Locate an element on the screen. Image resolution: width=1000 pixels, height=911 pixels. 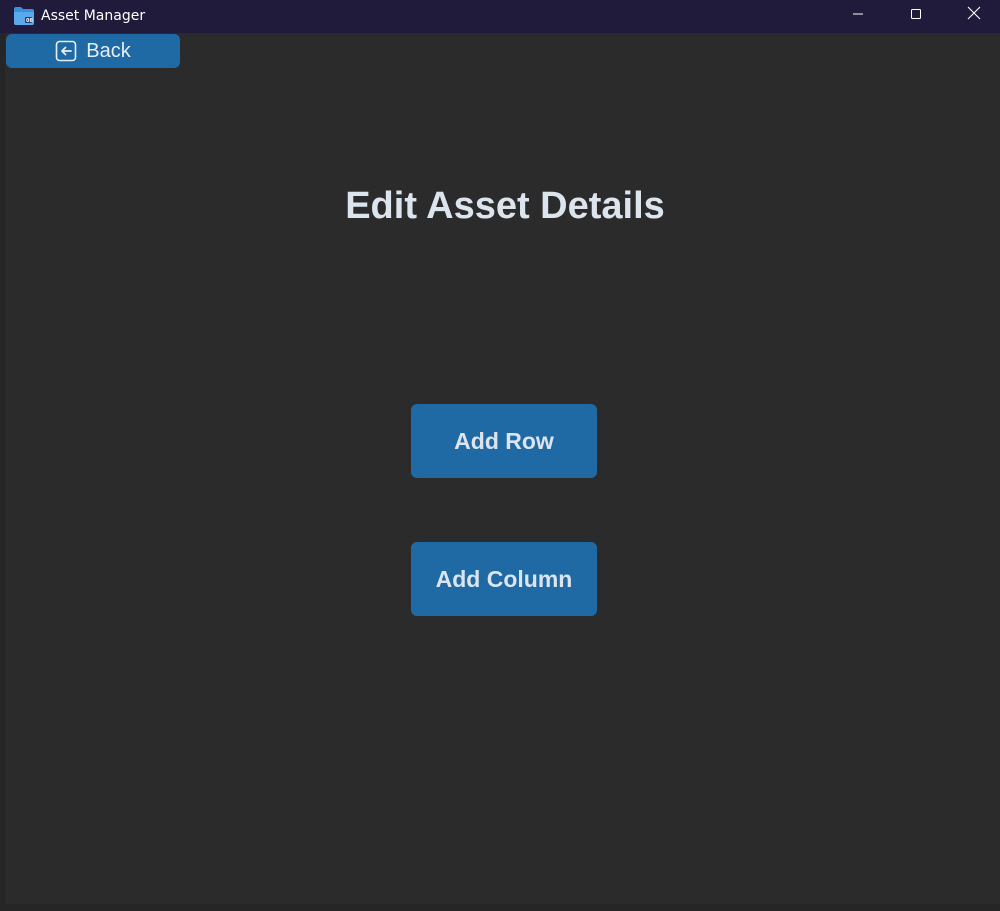
maximize-icon is located at coordinates (916, 16).